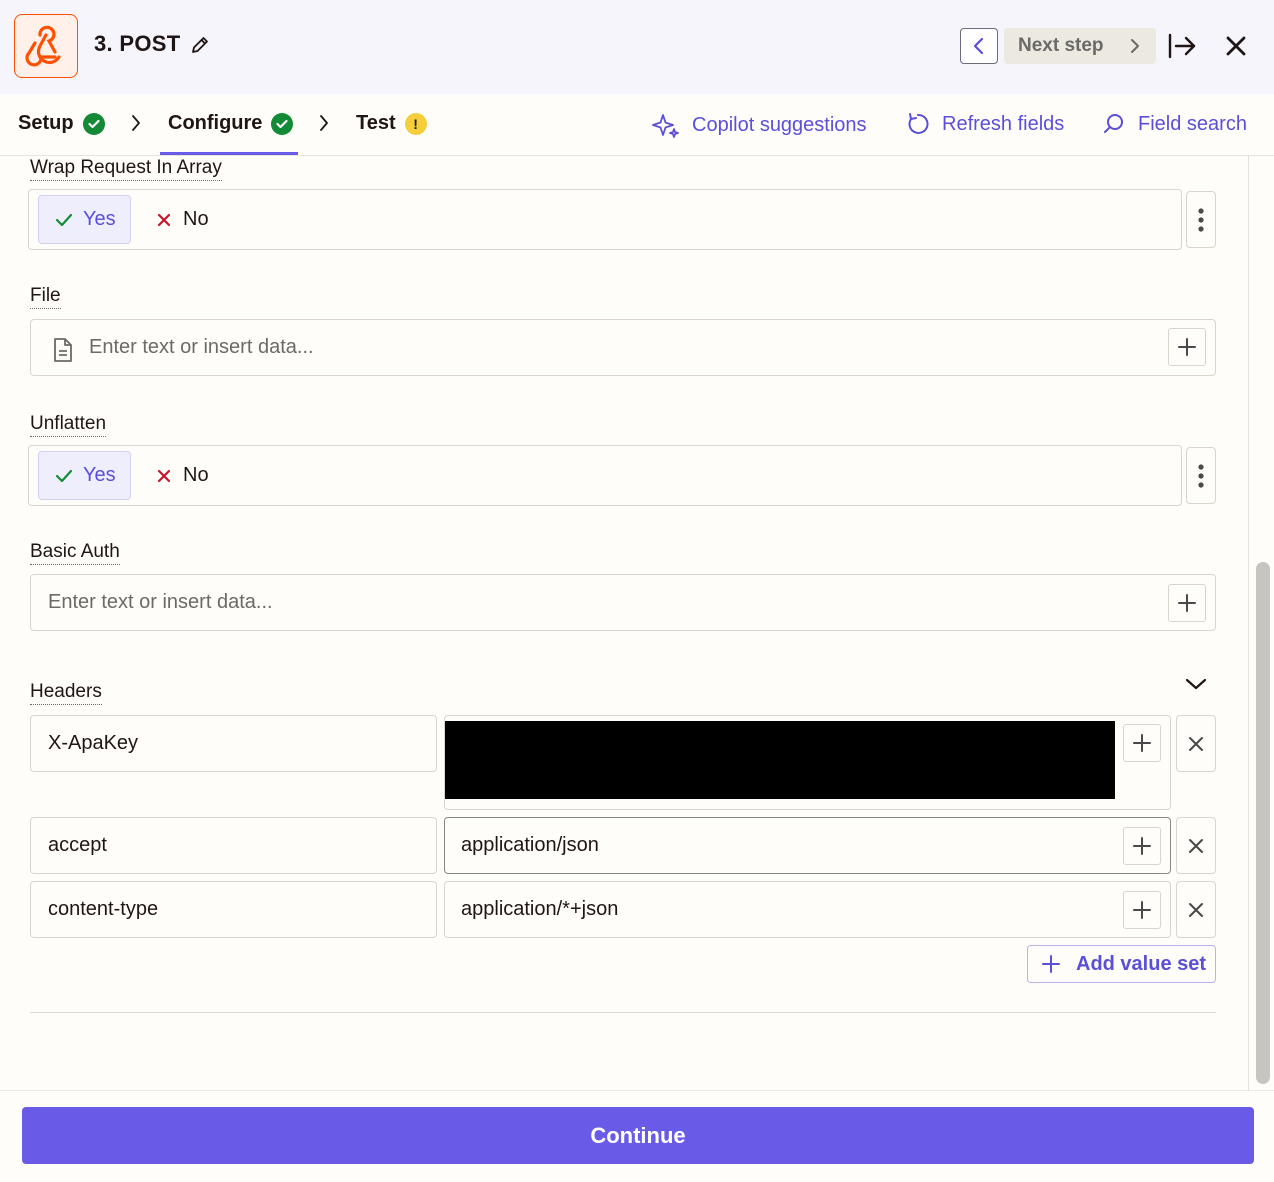 The image size is (1274, 1182). I want to click on sparkle-icon, so click(665, 126).